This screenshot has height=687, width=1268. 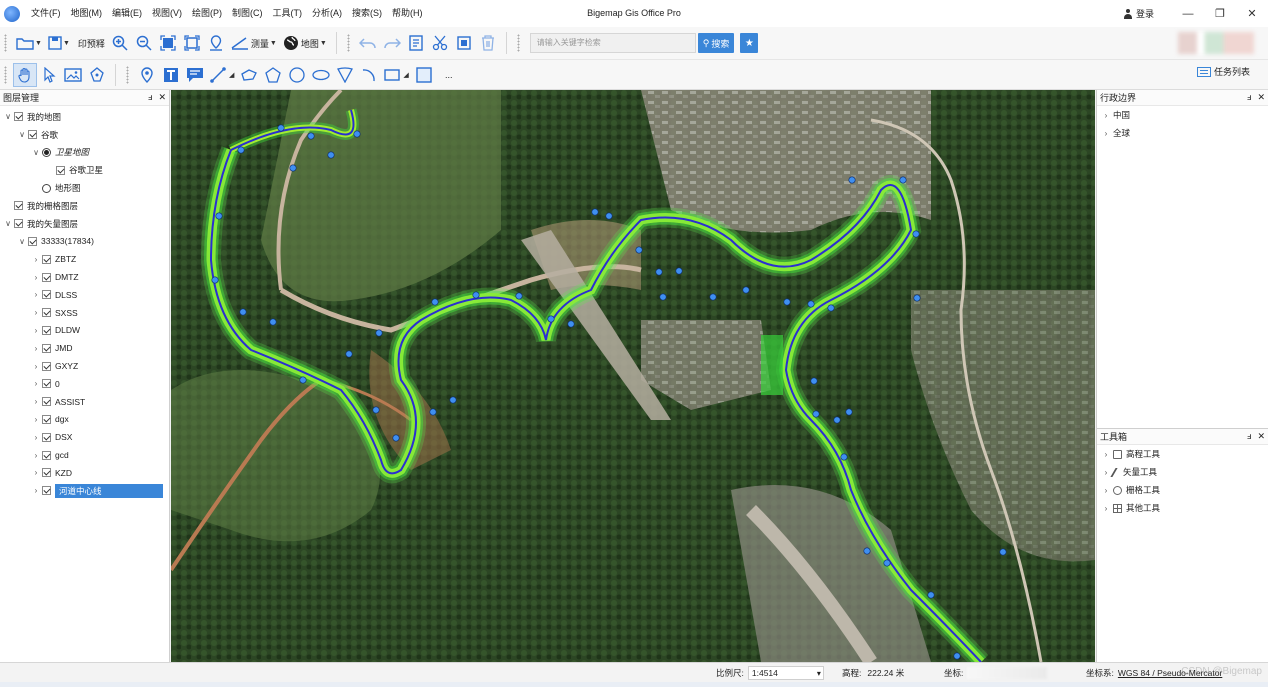 I want to click on layer-item: › ZBTZ, so click(x=84, y=259).